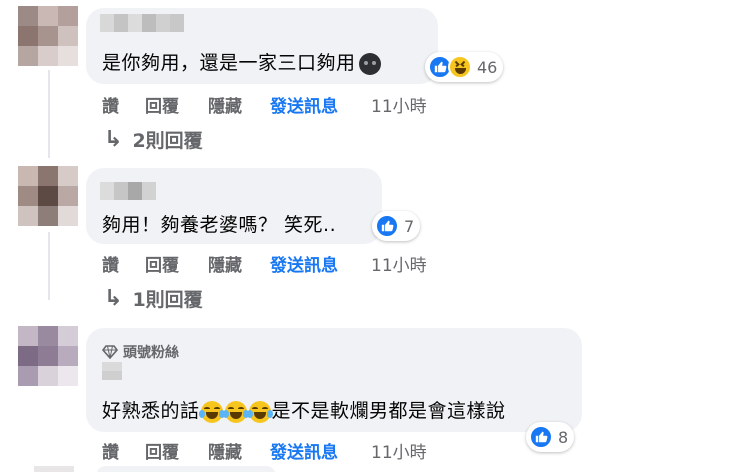 Image resolution: width=752 pixels, height=472 pixels. I want to click on badge-label: 頭號粉絲, so click(151, 353).